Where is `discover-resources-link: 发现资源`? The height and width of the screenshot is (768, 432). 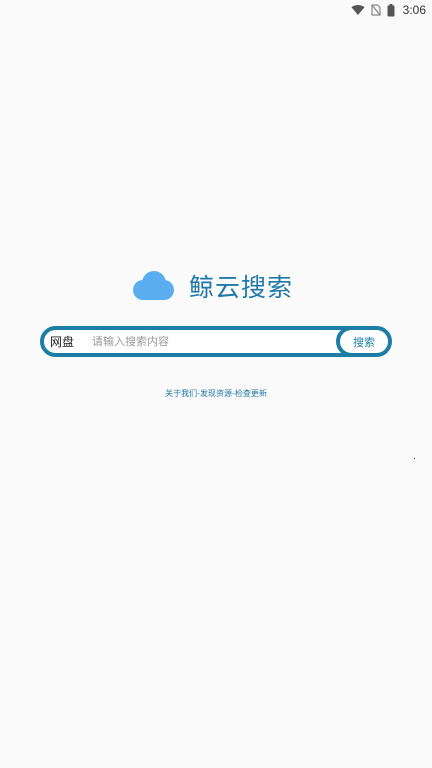
discover-resources-link: 发现资源 is located at coordinates (216, 393).